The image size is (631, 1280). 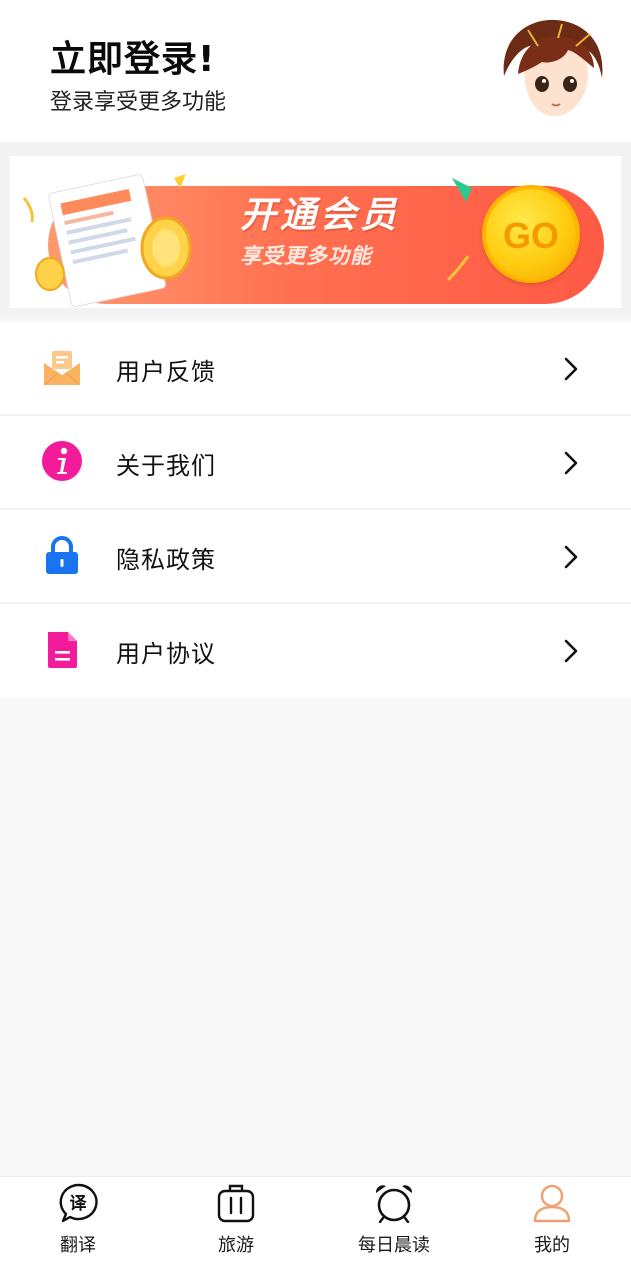 What do you see at coordinates (62, 368) in the screenshot?
I see `mail-icon` at bounding box center [62, 368].